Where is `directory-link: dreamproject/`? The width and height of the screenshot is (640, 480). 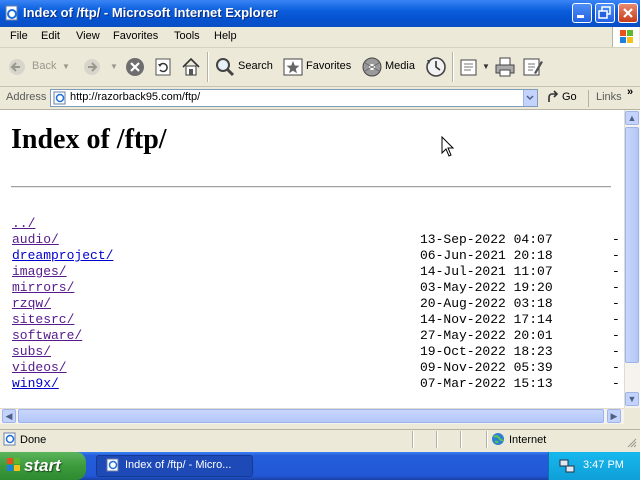
directory-link: dreamproject/ is located at coordinates (62, 255).